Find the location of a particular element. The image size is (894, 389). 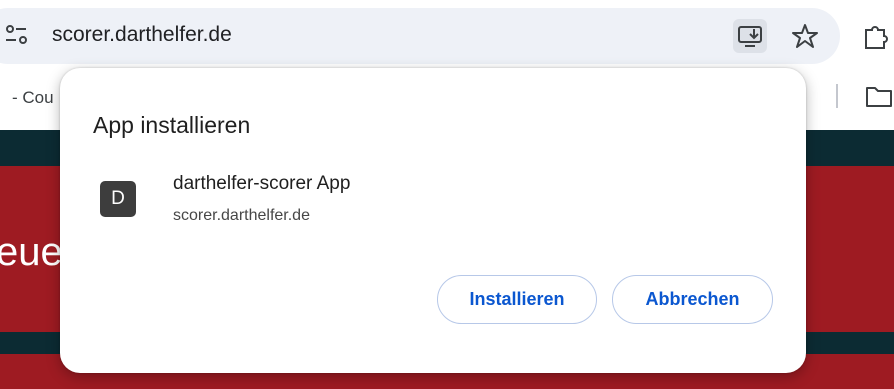

app-name: darthelfer-scorer App is located at coordinates (262, 183).